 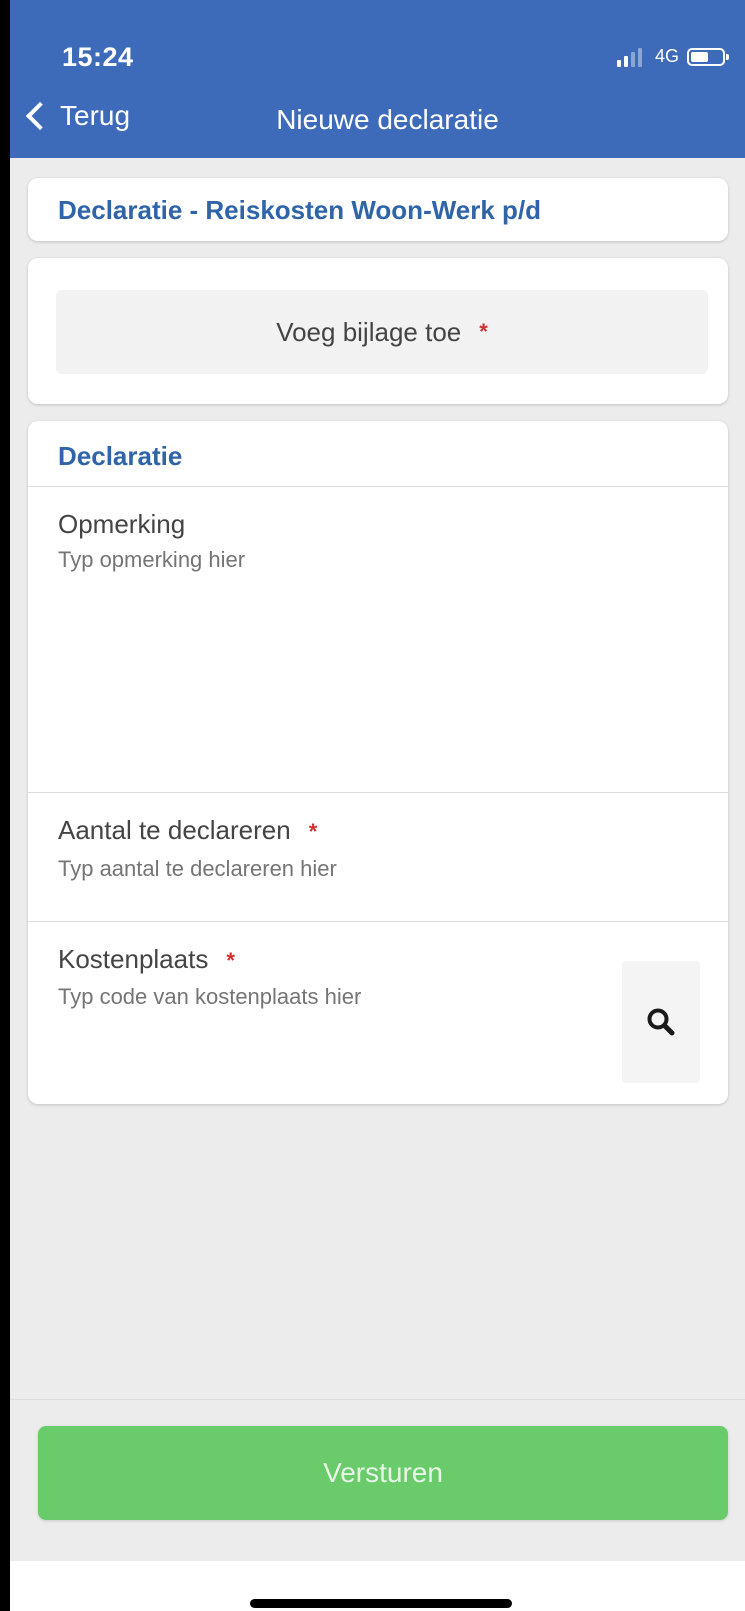 I want to click on network-type: 4G, so click(x=666, y=56).